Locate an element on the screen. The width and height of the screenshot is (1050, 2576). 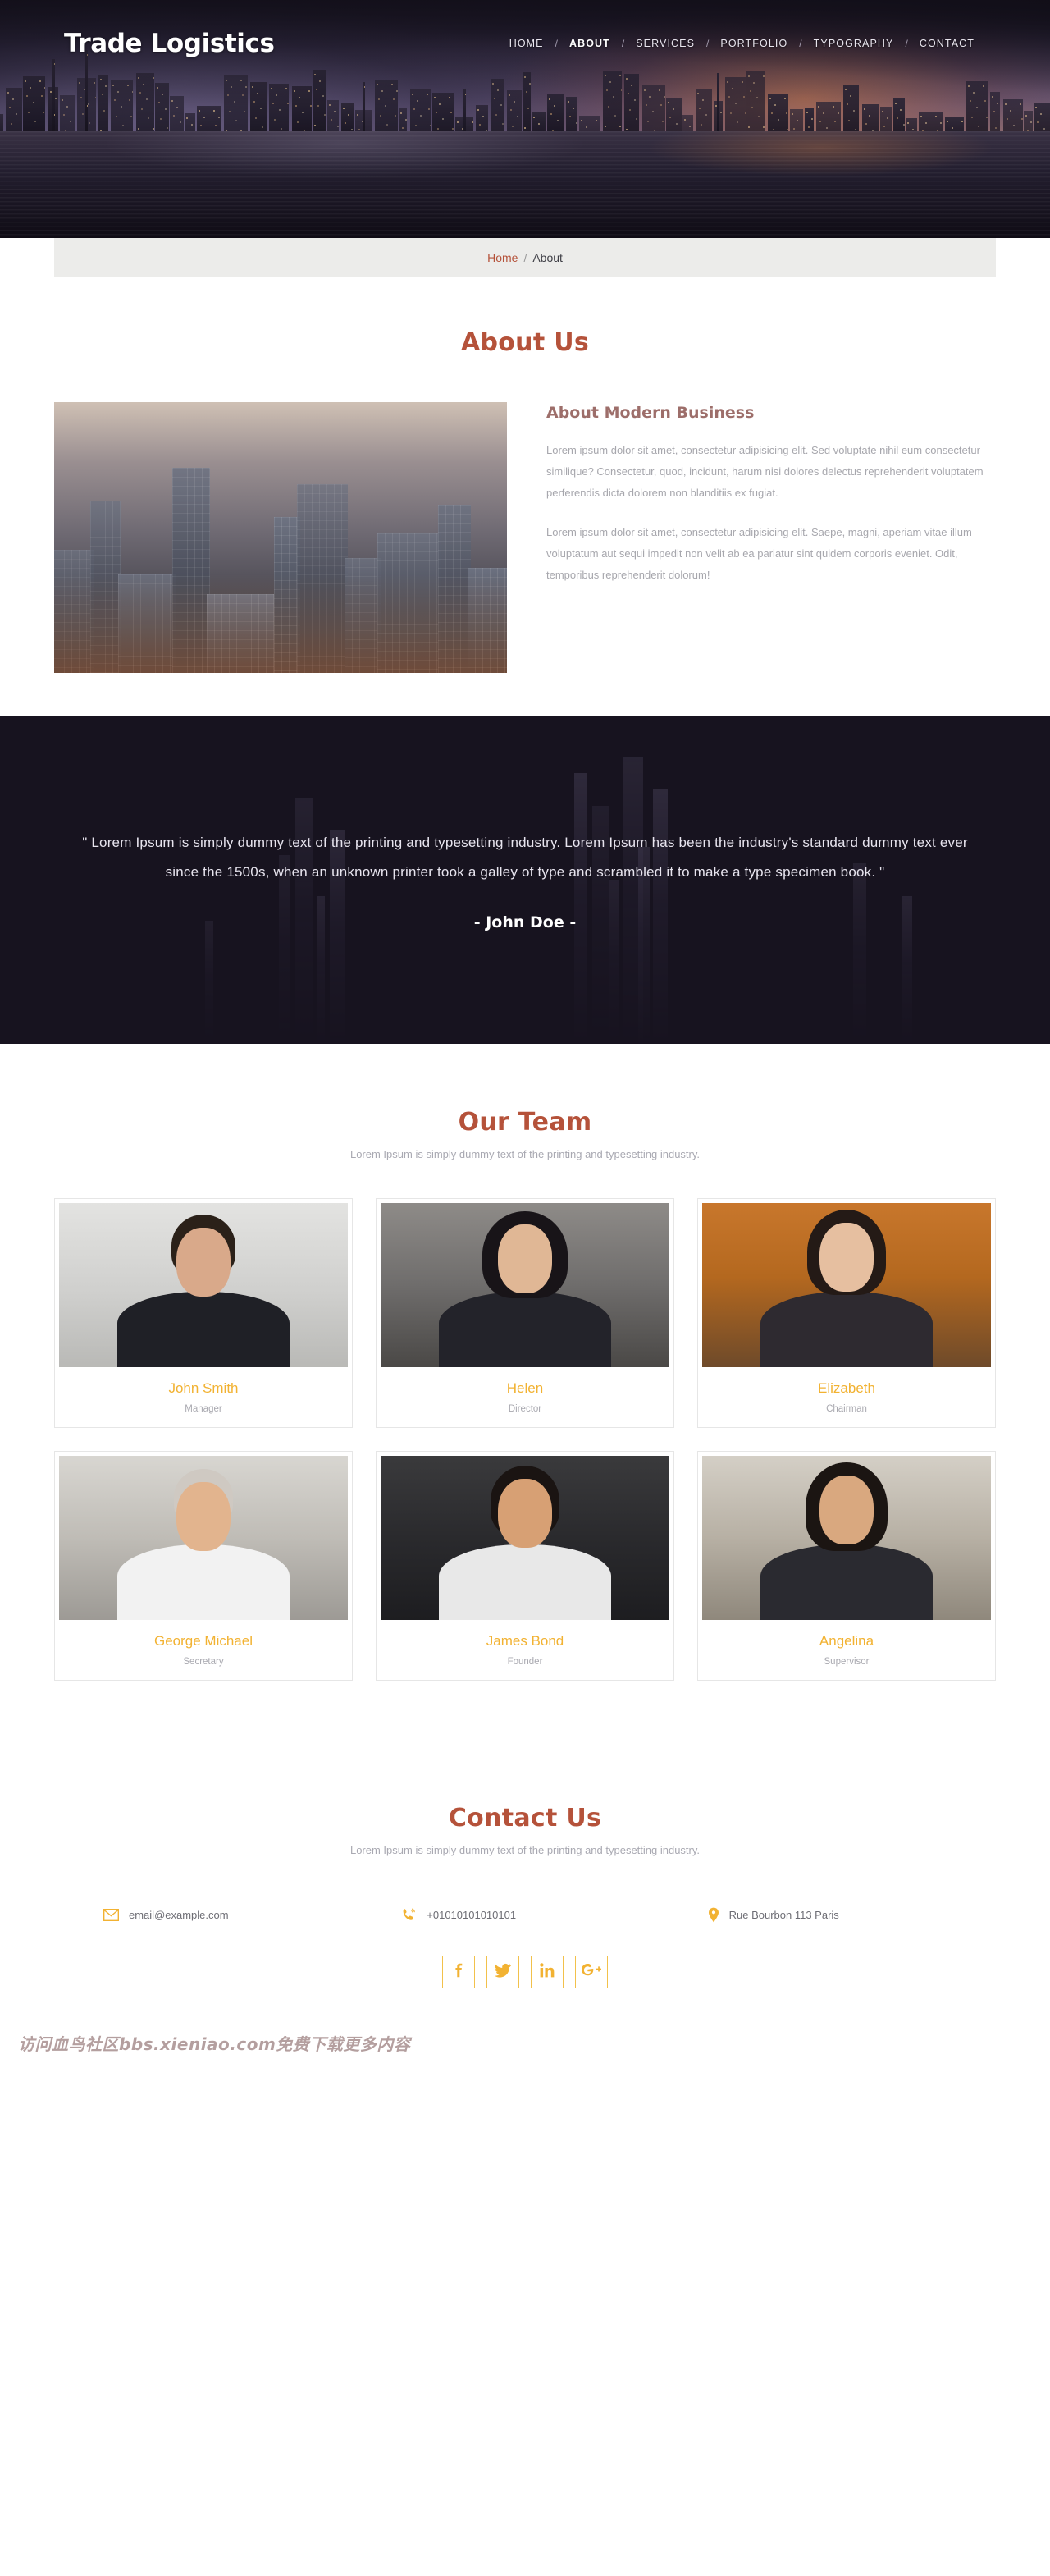
phone-icon is located at coordinates (409, 1915).